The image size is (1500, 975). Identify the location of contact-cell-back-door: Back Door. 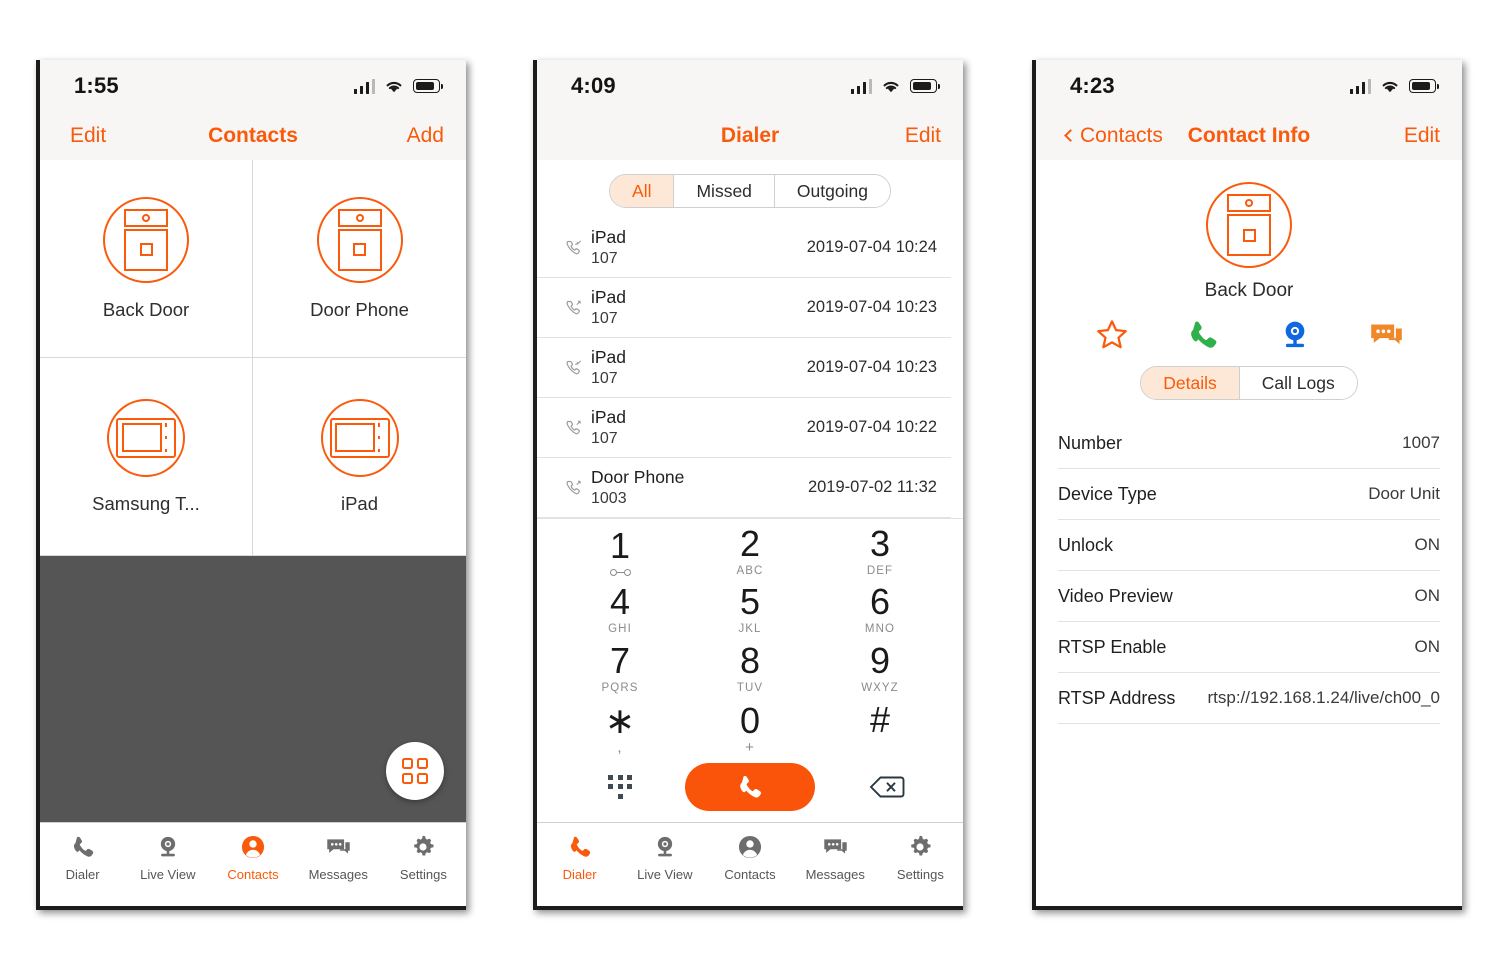
(146, 259).